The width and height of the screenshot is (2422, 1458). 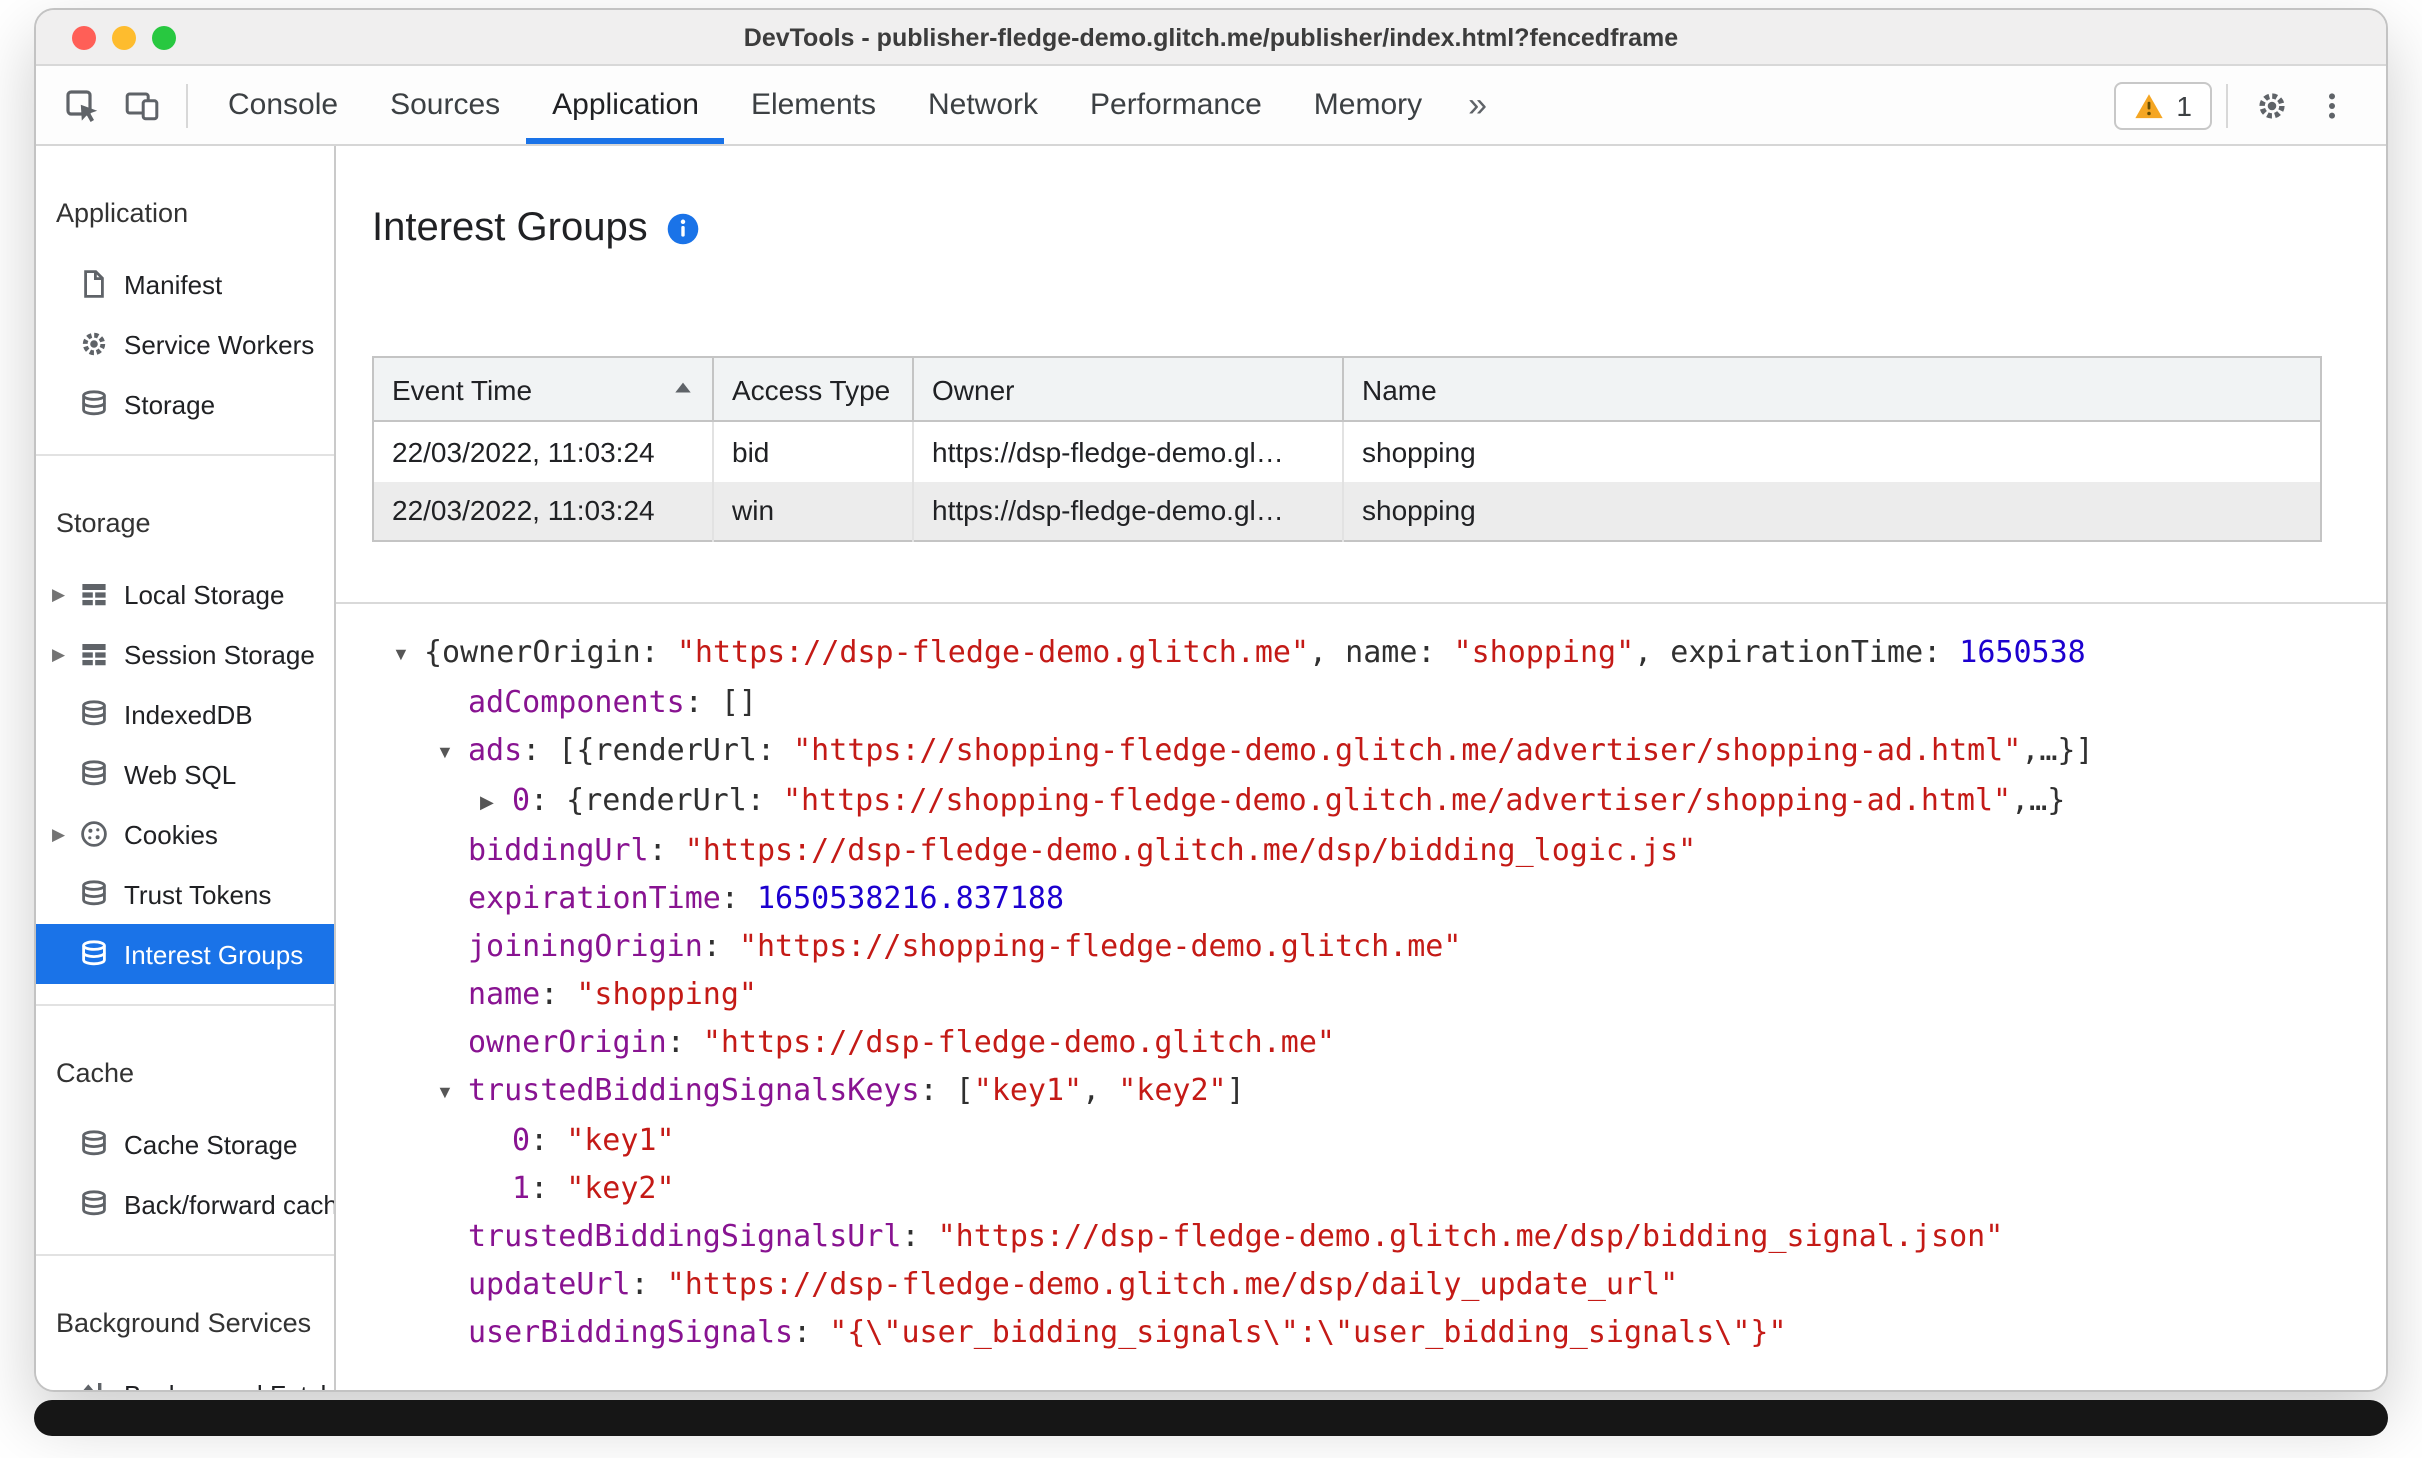 What do you see at coordinates (219, 344) in the screenshot?
I see `sidebar-item-label: Service Workers` at bounding box center [219, 344].